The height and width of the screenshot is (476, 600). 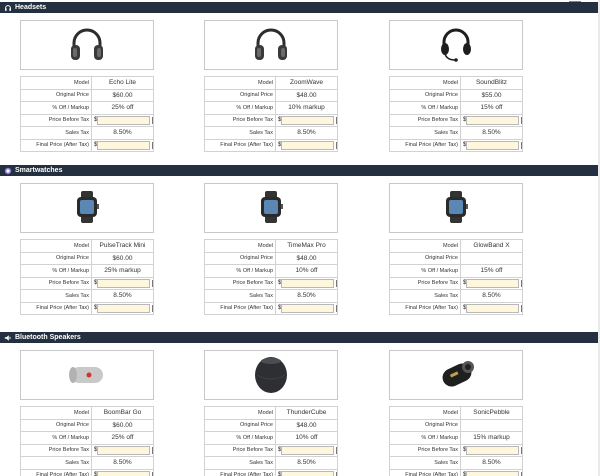 I want to click on offmarkup-row: % Off / Markup 25% off, so click(x=87, y=438).